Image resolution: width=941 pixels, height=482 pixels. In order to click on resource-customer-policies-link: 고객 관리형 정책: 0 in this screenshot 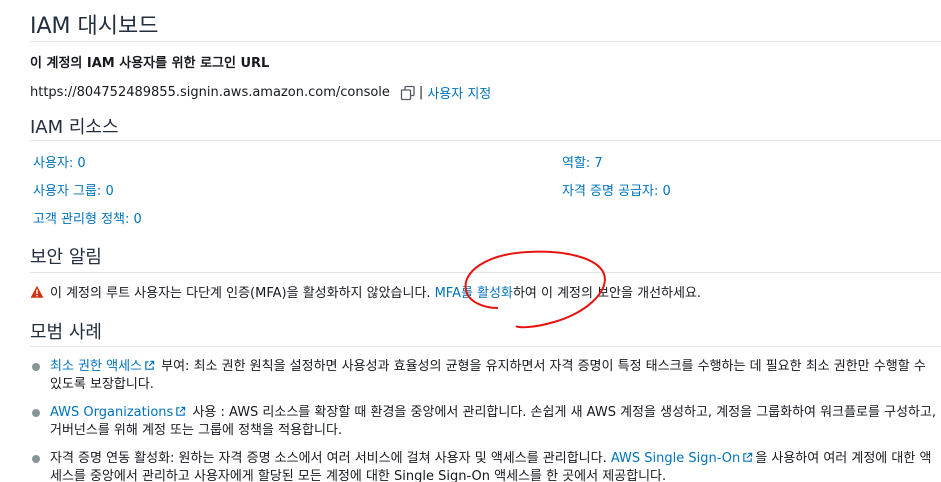, I will do `click(87, 217)`.